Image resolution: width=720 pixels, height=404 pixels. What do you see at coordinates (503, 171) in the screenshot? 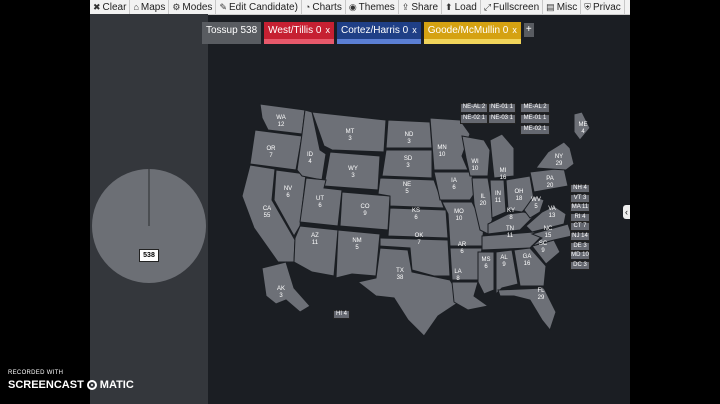
I see `state-label-mi: MI` at bounding box center [503, 171].